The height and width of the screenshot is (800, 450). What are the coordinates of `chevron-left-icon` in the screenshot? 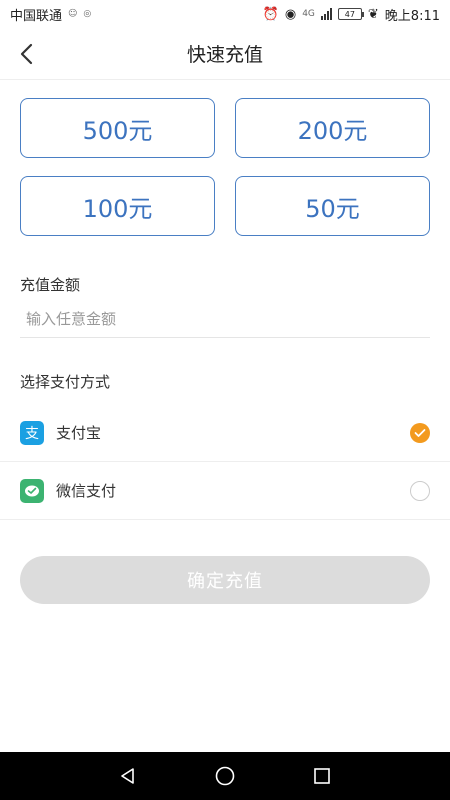 It's located at (26, 54).